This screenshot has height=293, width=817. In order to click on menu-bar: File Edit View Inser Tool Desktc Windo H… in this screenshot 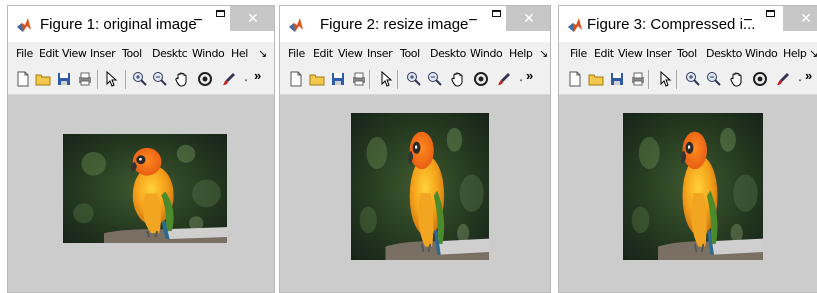, I will do `click(141, 53)`.